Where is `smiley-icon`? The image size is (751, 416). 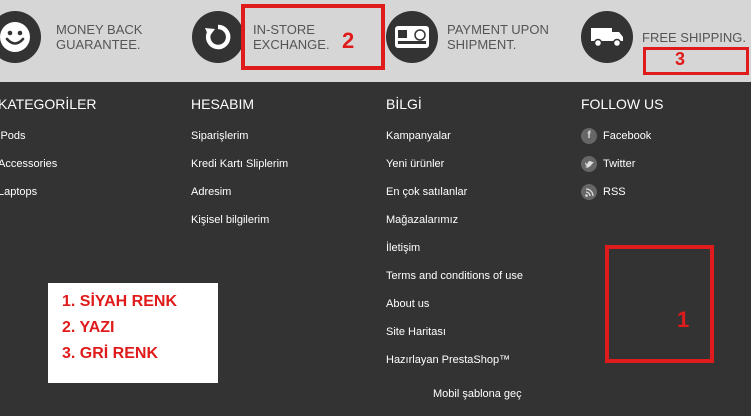
smiley-icon is located at coordinates (20, 37).